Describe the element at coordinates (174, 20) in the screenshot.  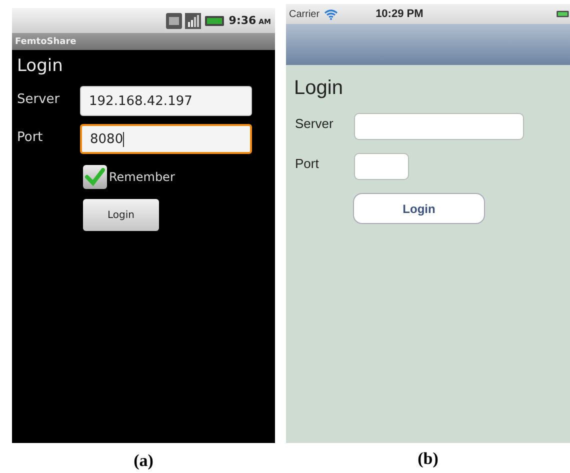
I see `network-icon` at that location.